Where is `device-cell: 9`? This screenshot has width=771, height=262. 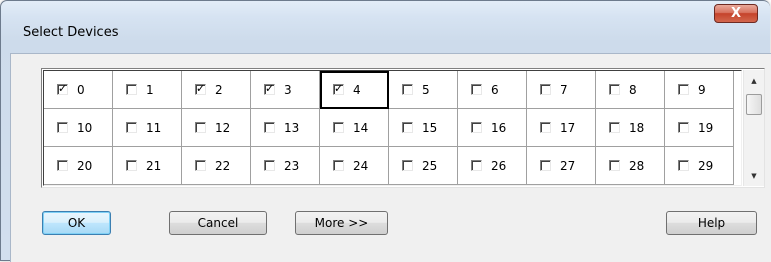 device-cell: 9 is located at coordinates (699, 90).